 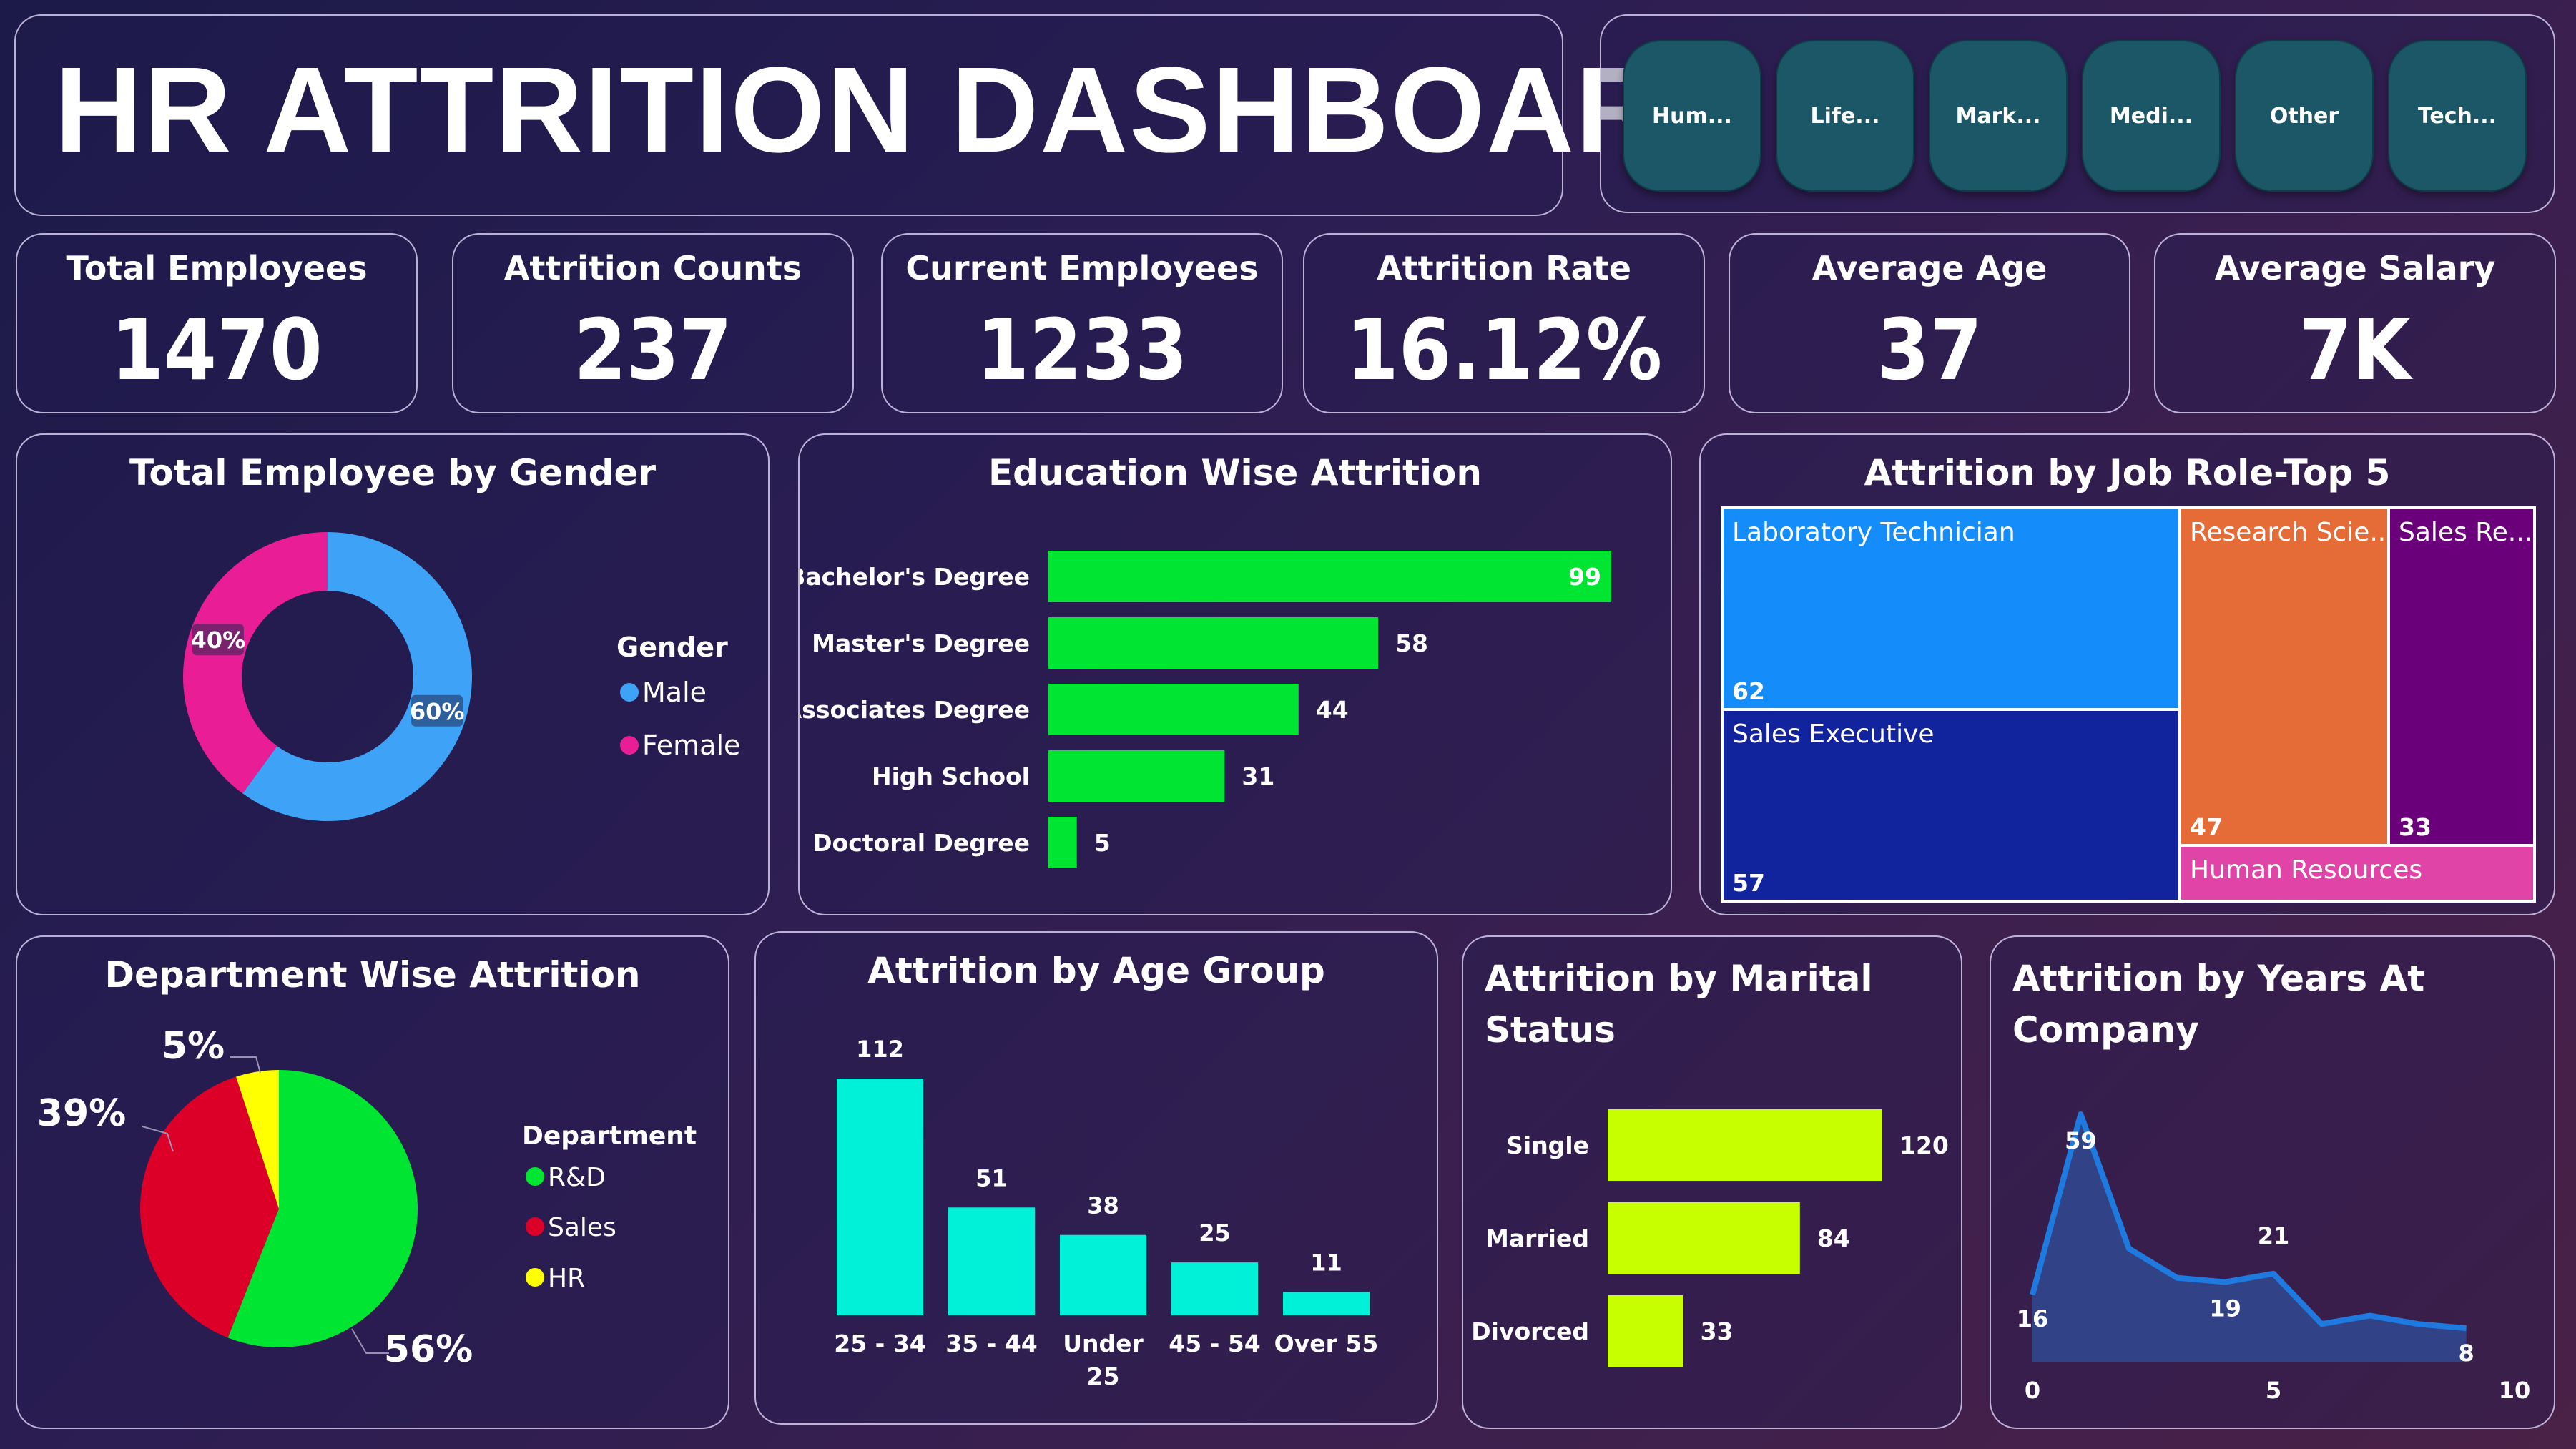 I want to click on treemap-cell-label: Sales Executive, so click(x=1834, y=734).